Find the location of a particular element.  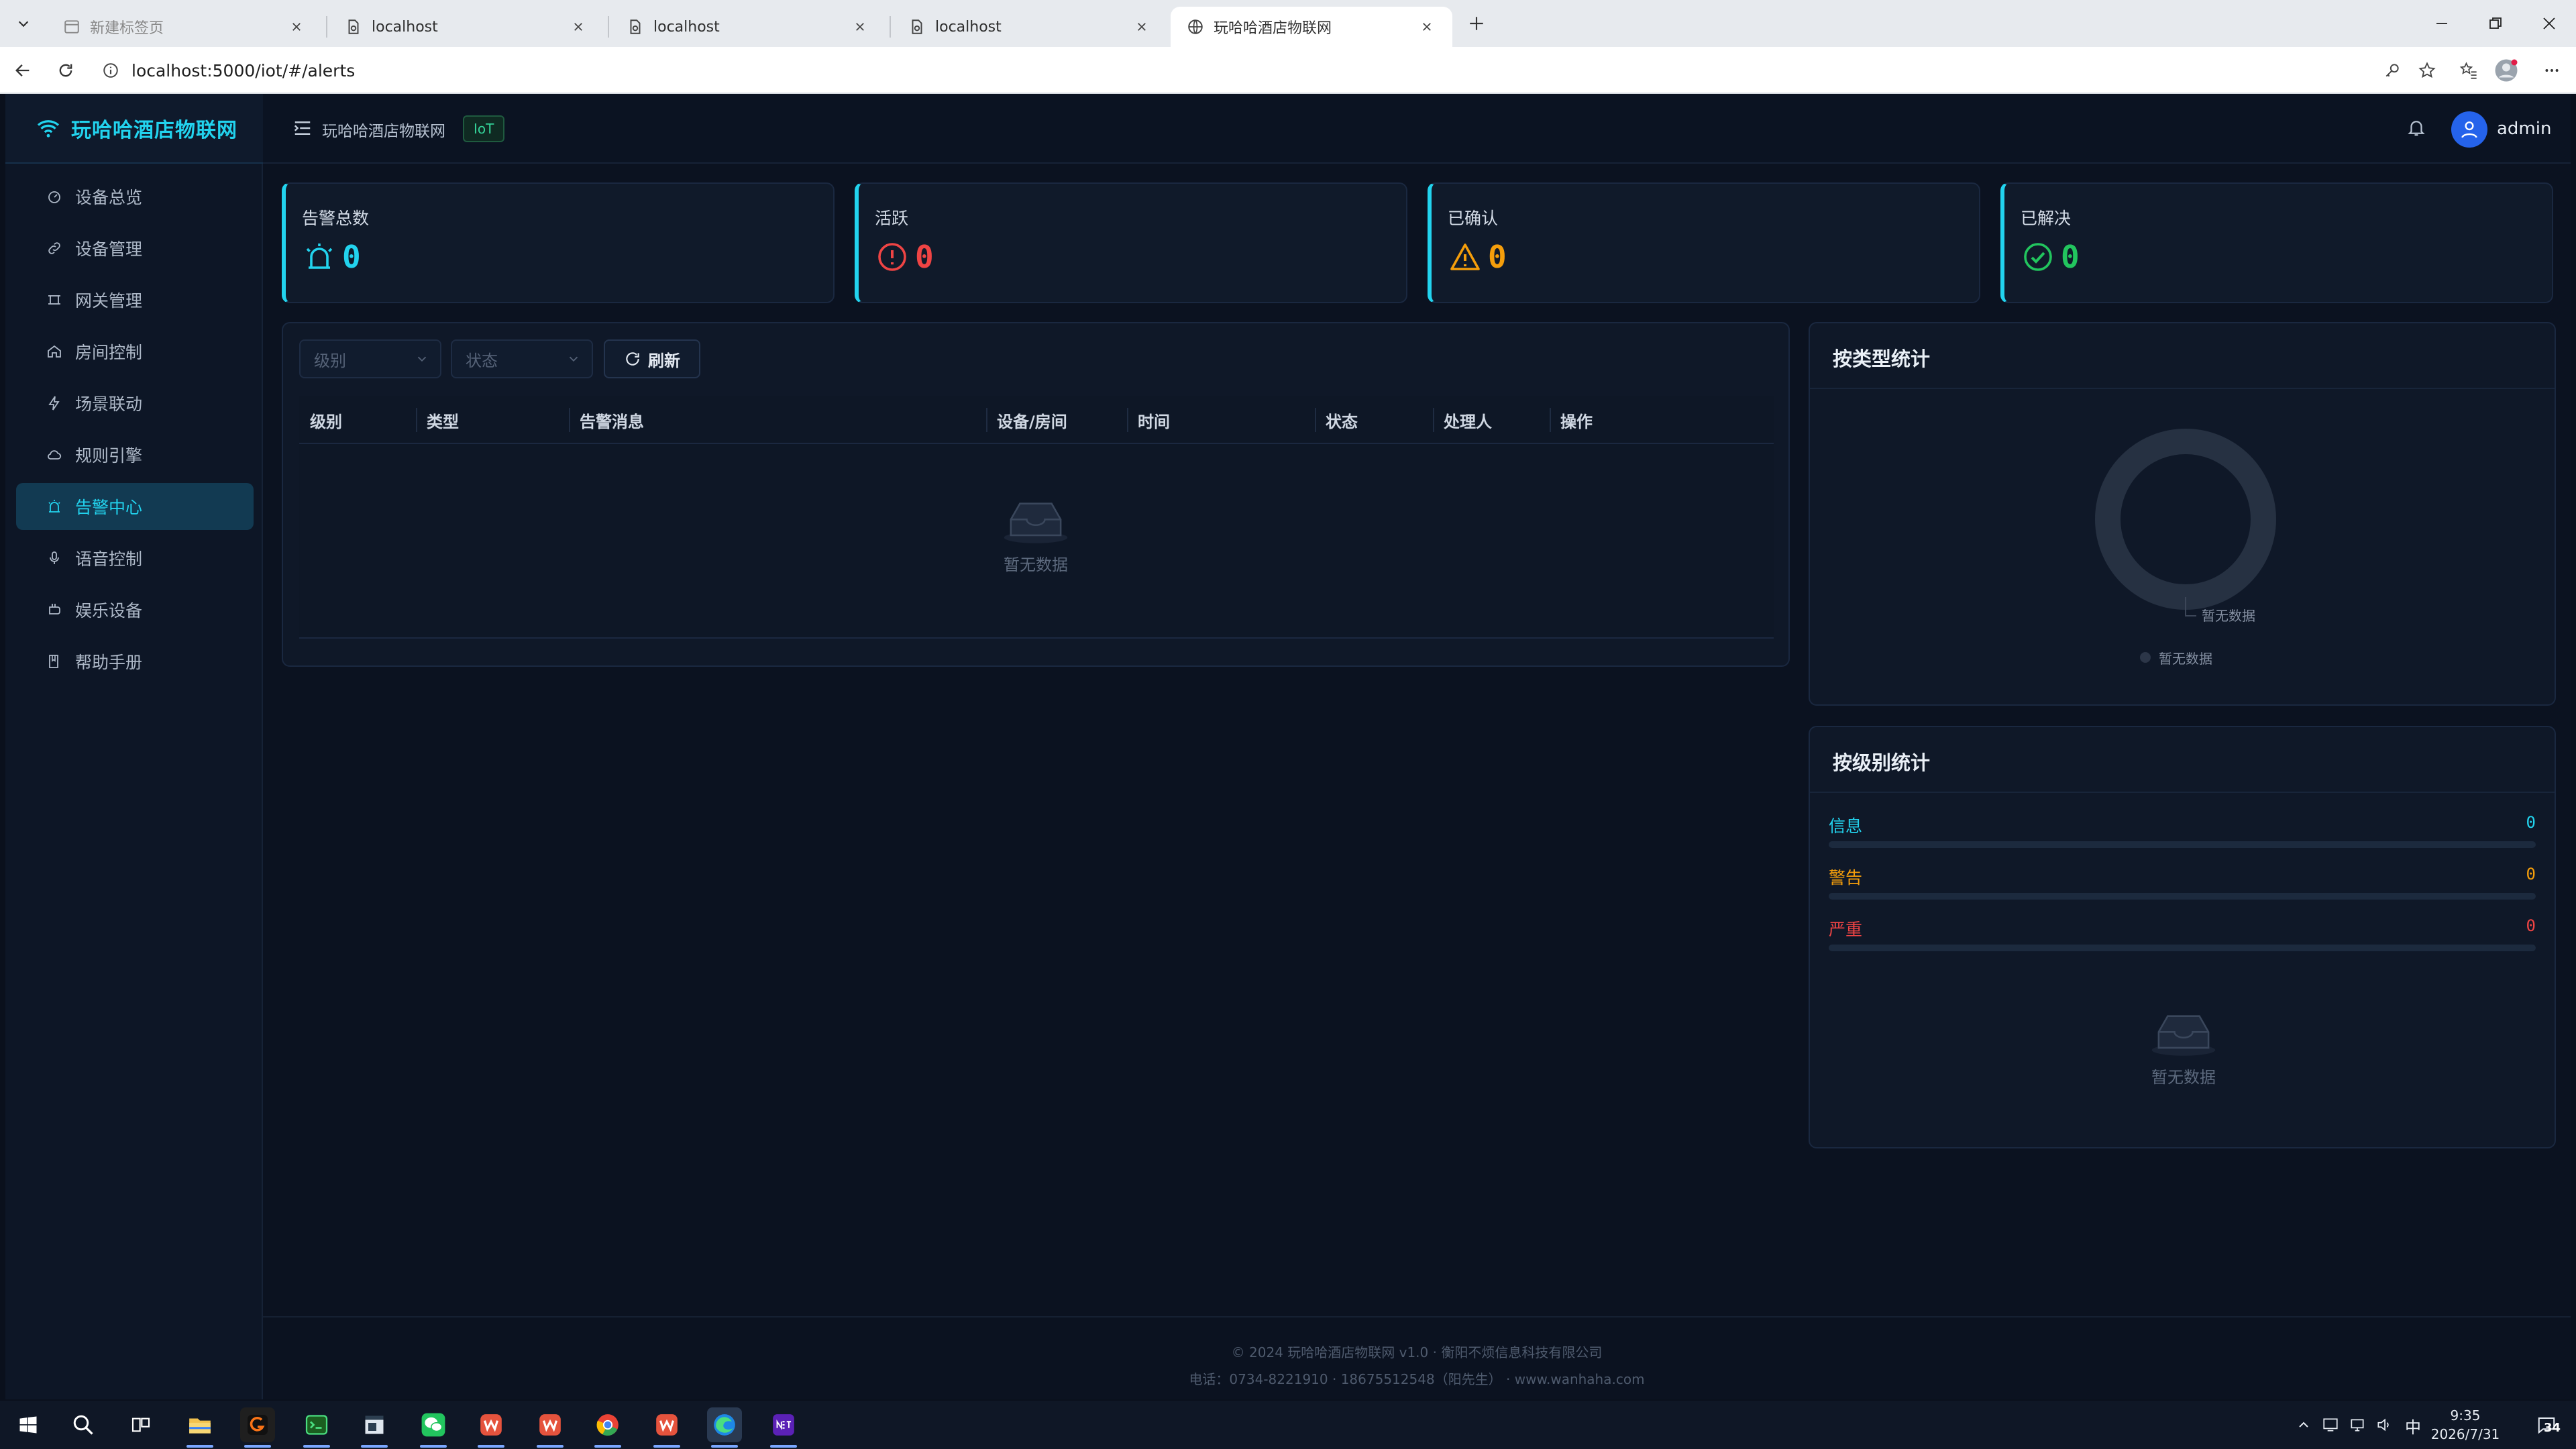

alarm-bell-icon is located at coordinates (319, 256).